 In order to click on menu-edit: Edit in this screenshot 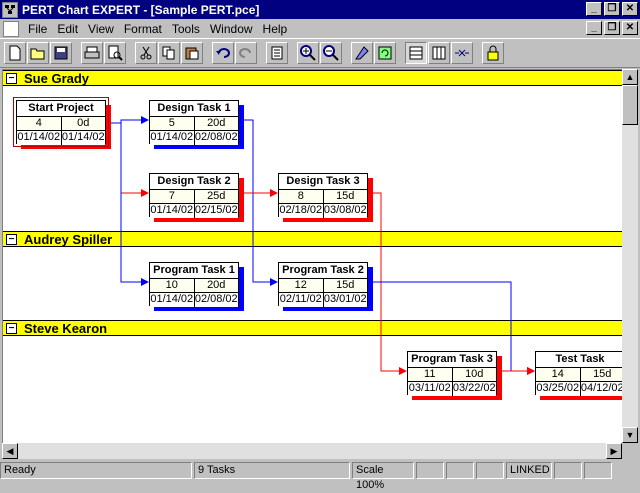, I will do `click(67, 29)`.